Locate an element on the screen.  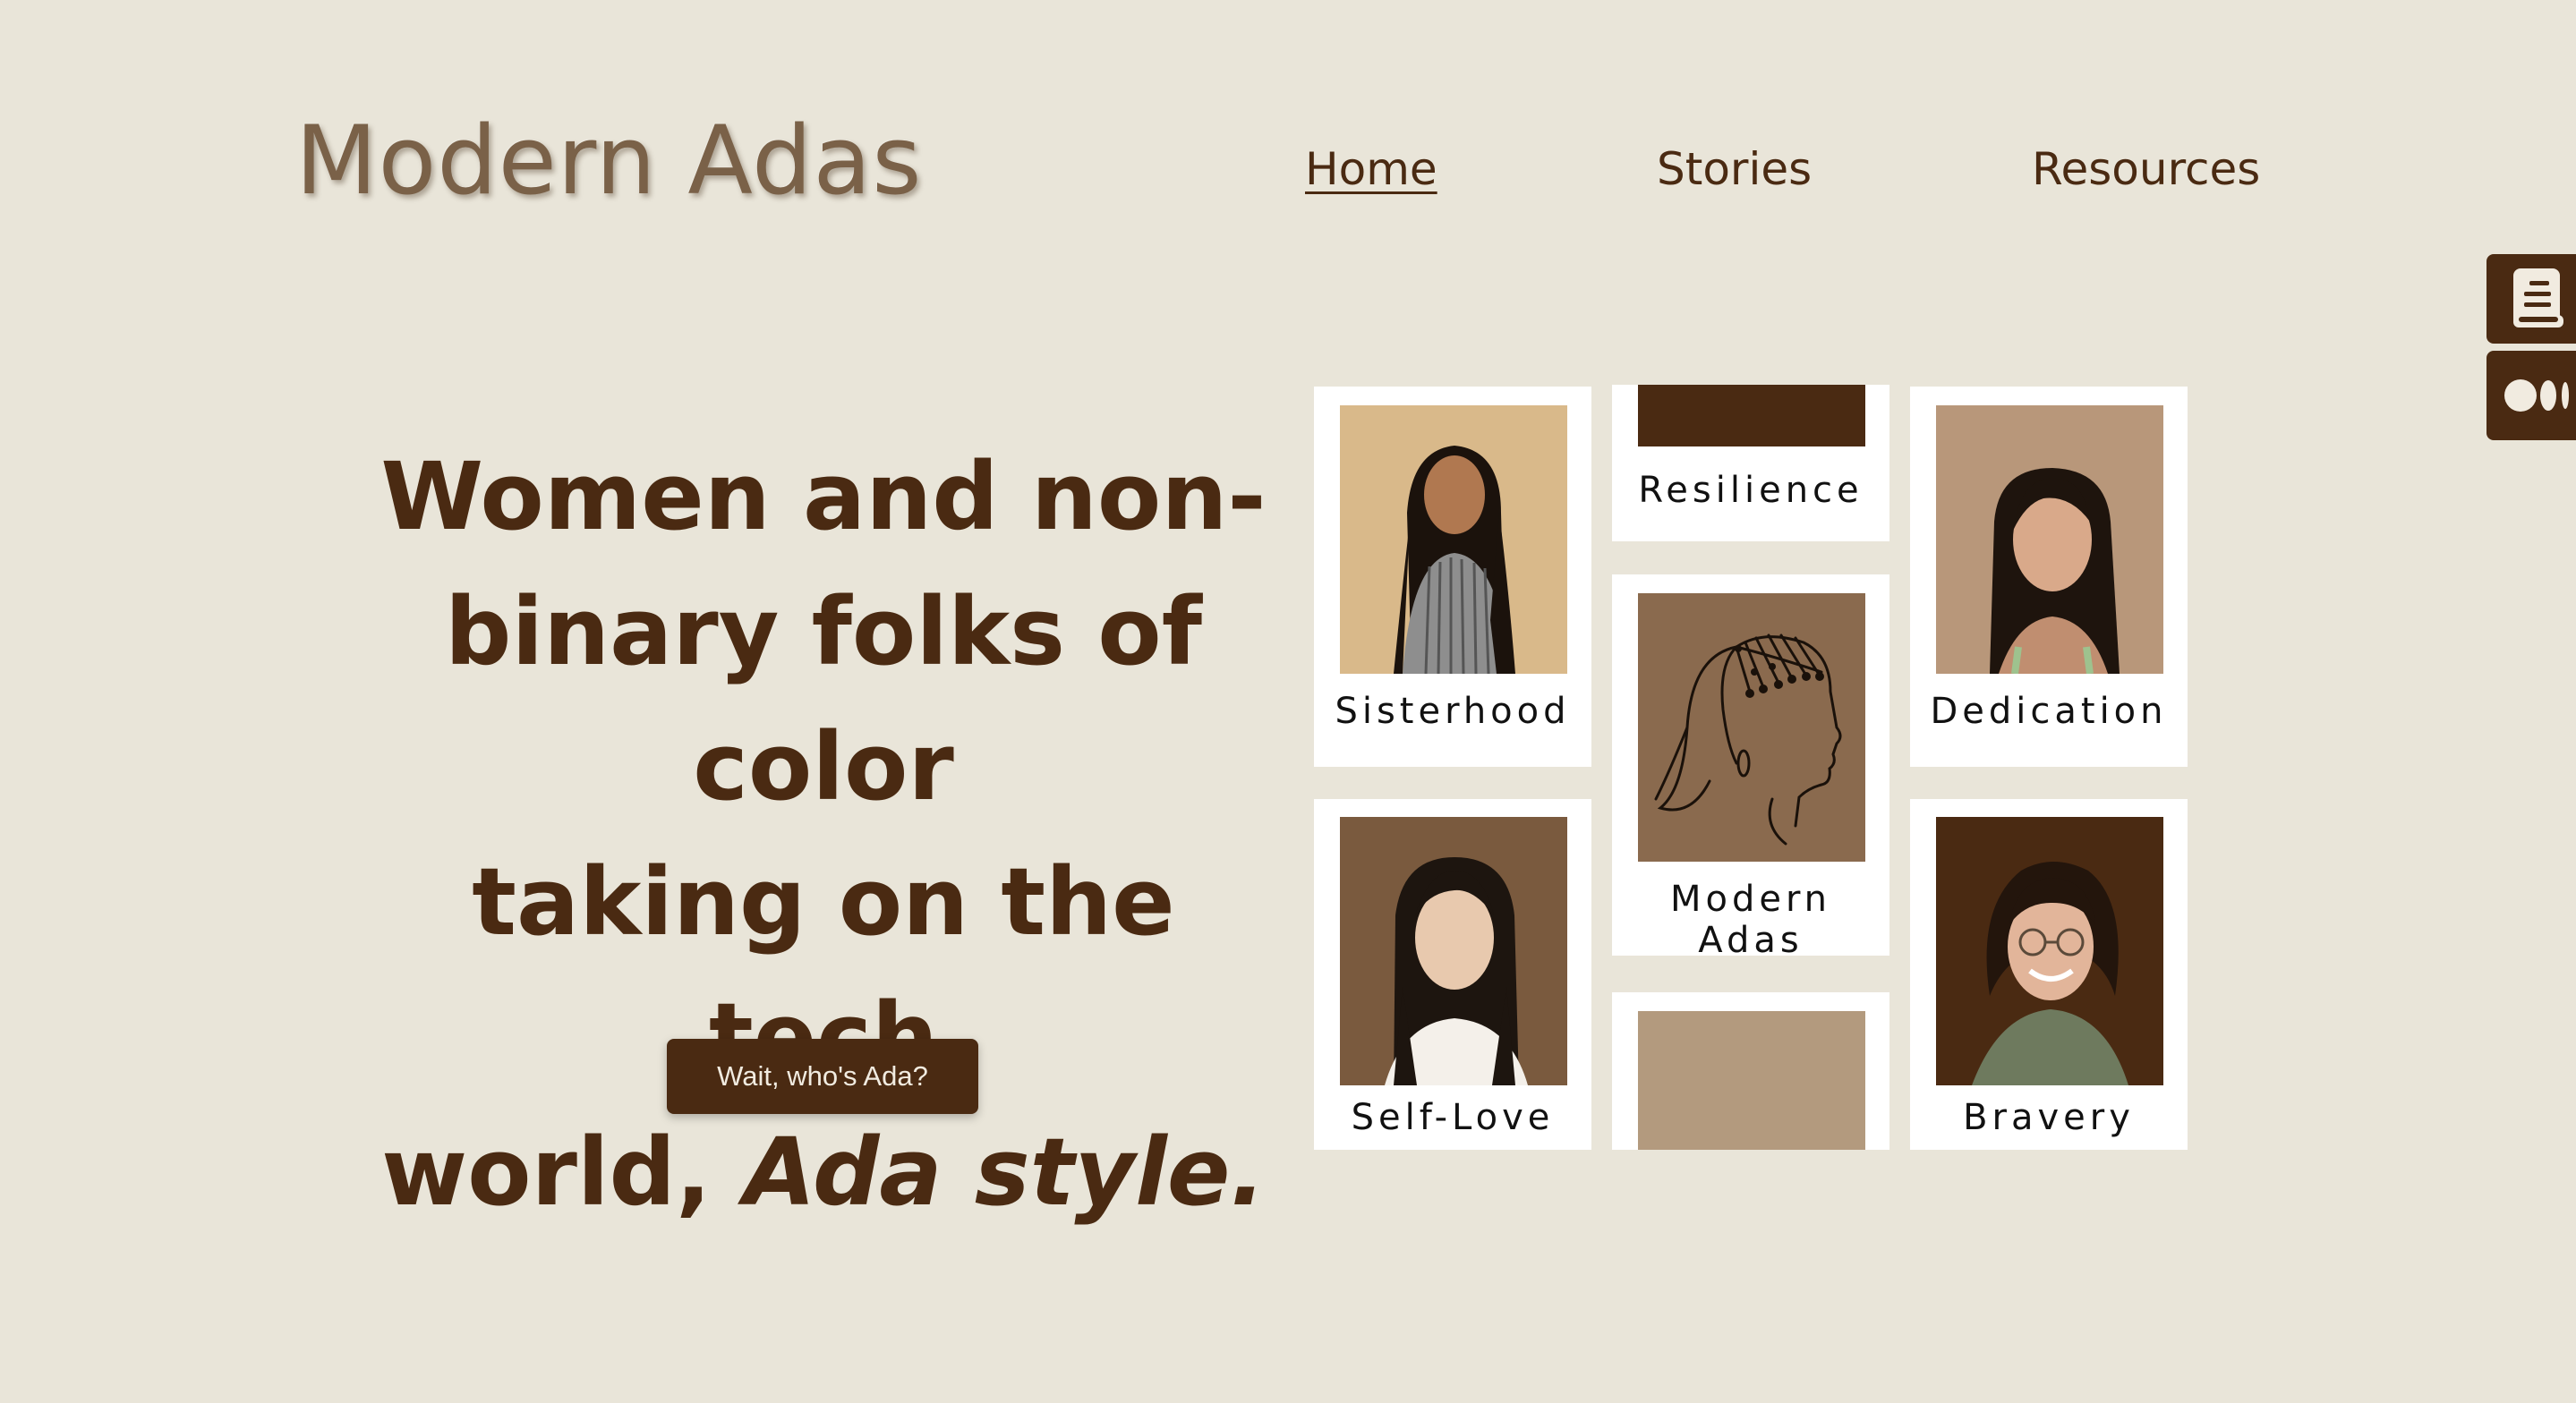
card-untitled is located at coordinates (1750, 1071).